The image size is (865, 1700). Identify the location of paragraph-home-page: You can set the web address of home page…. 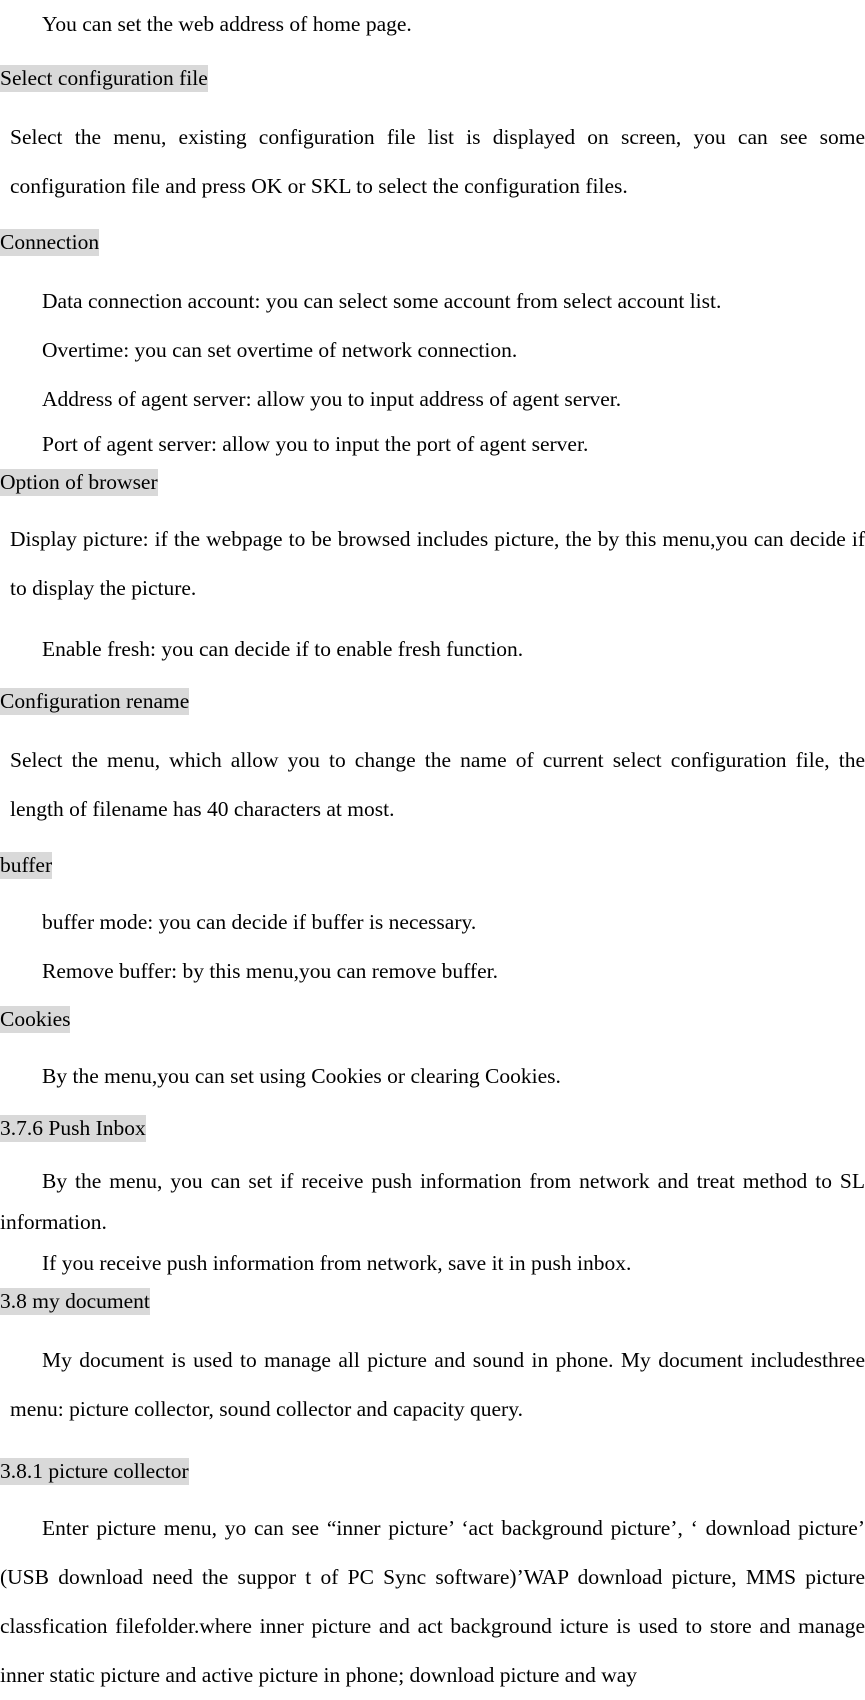
(227, 24).